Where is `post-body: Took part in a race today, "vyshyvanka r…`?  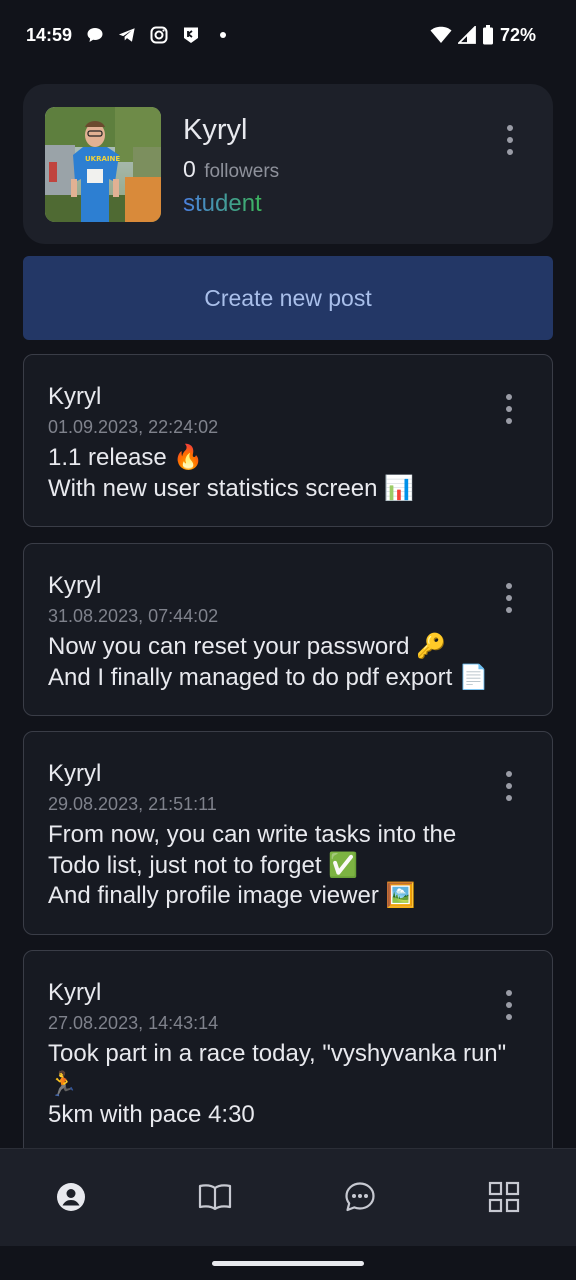
post-body: Took part in a race today, "vyshyvanka r… is located at coordinates (293, 1085).